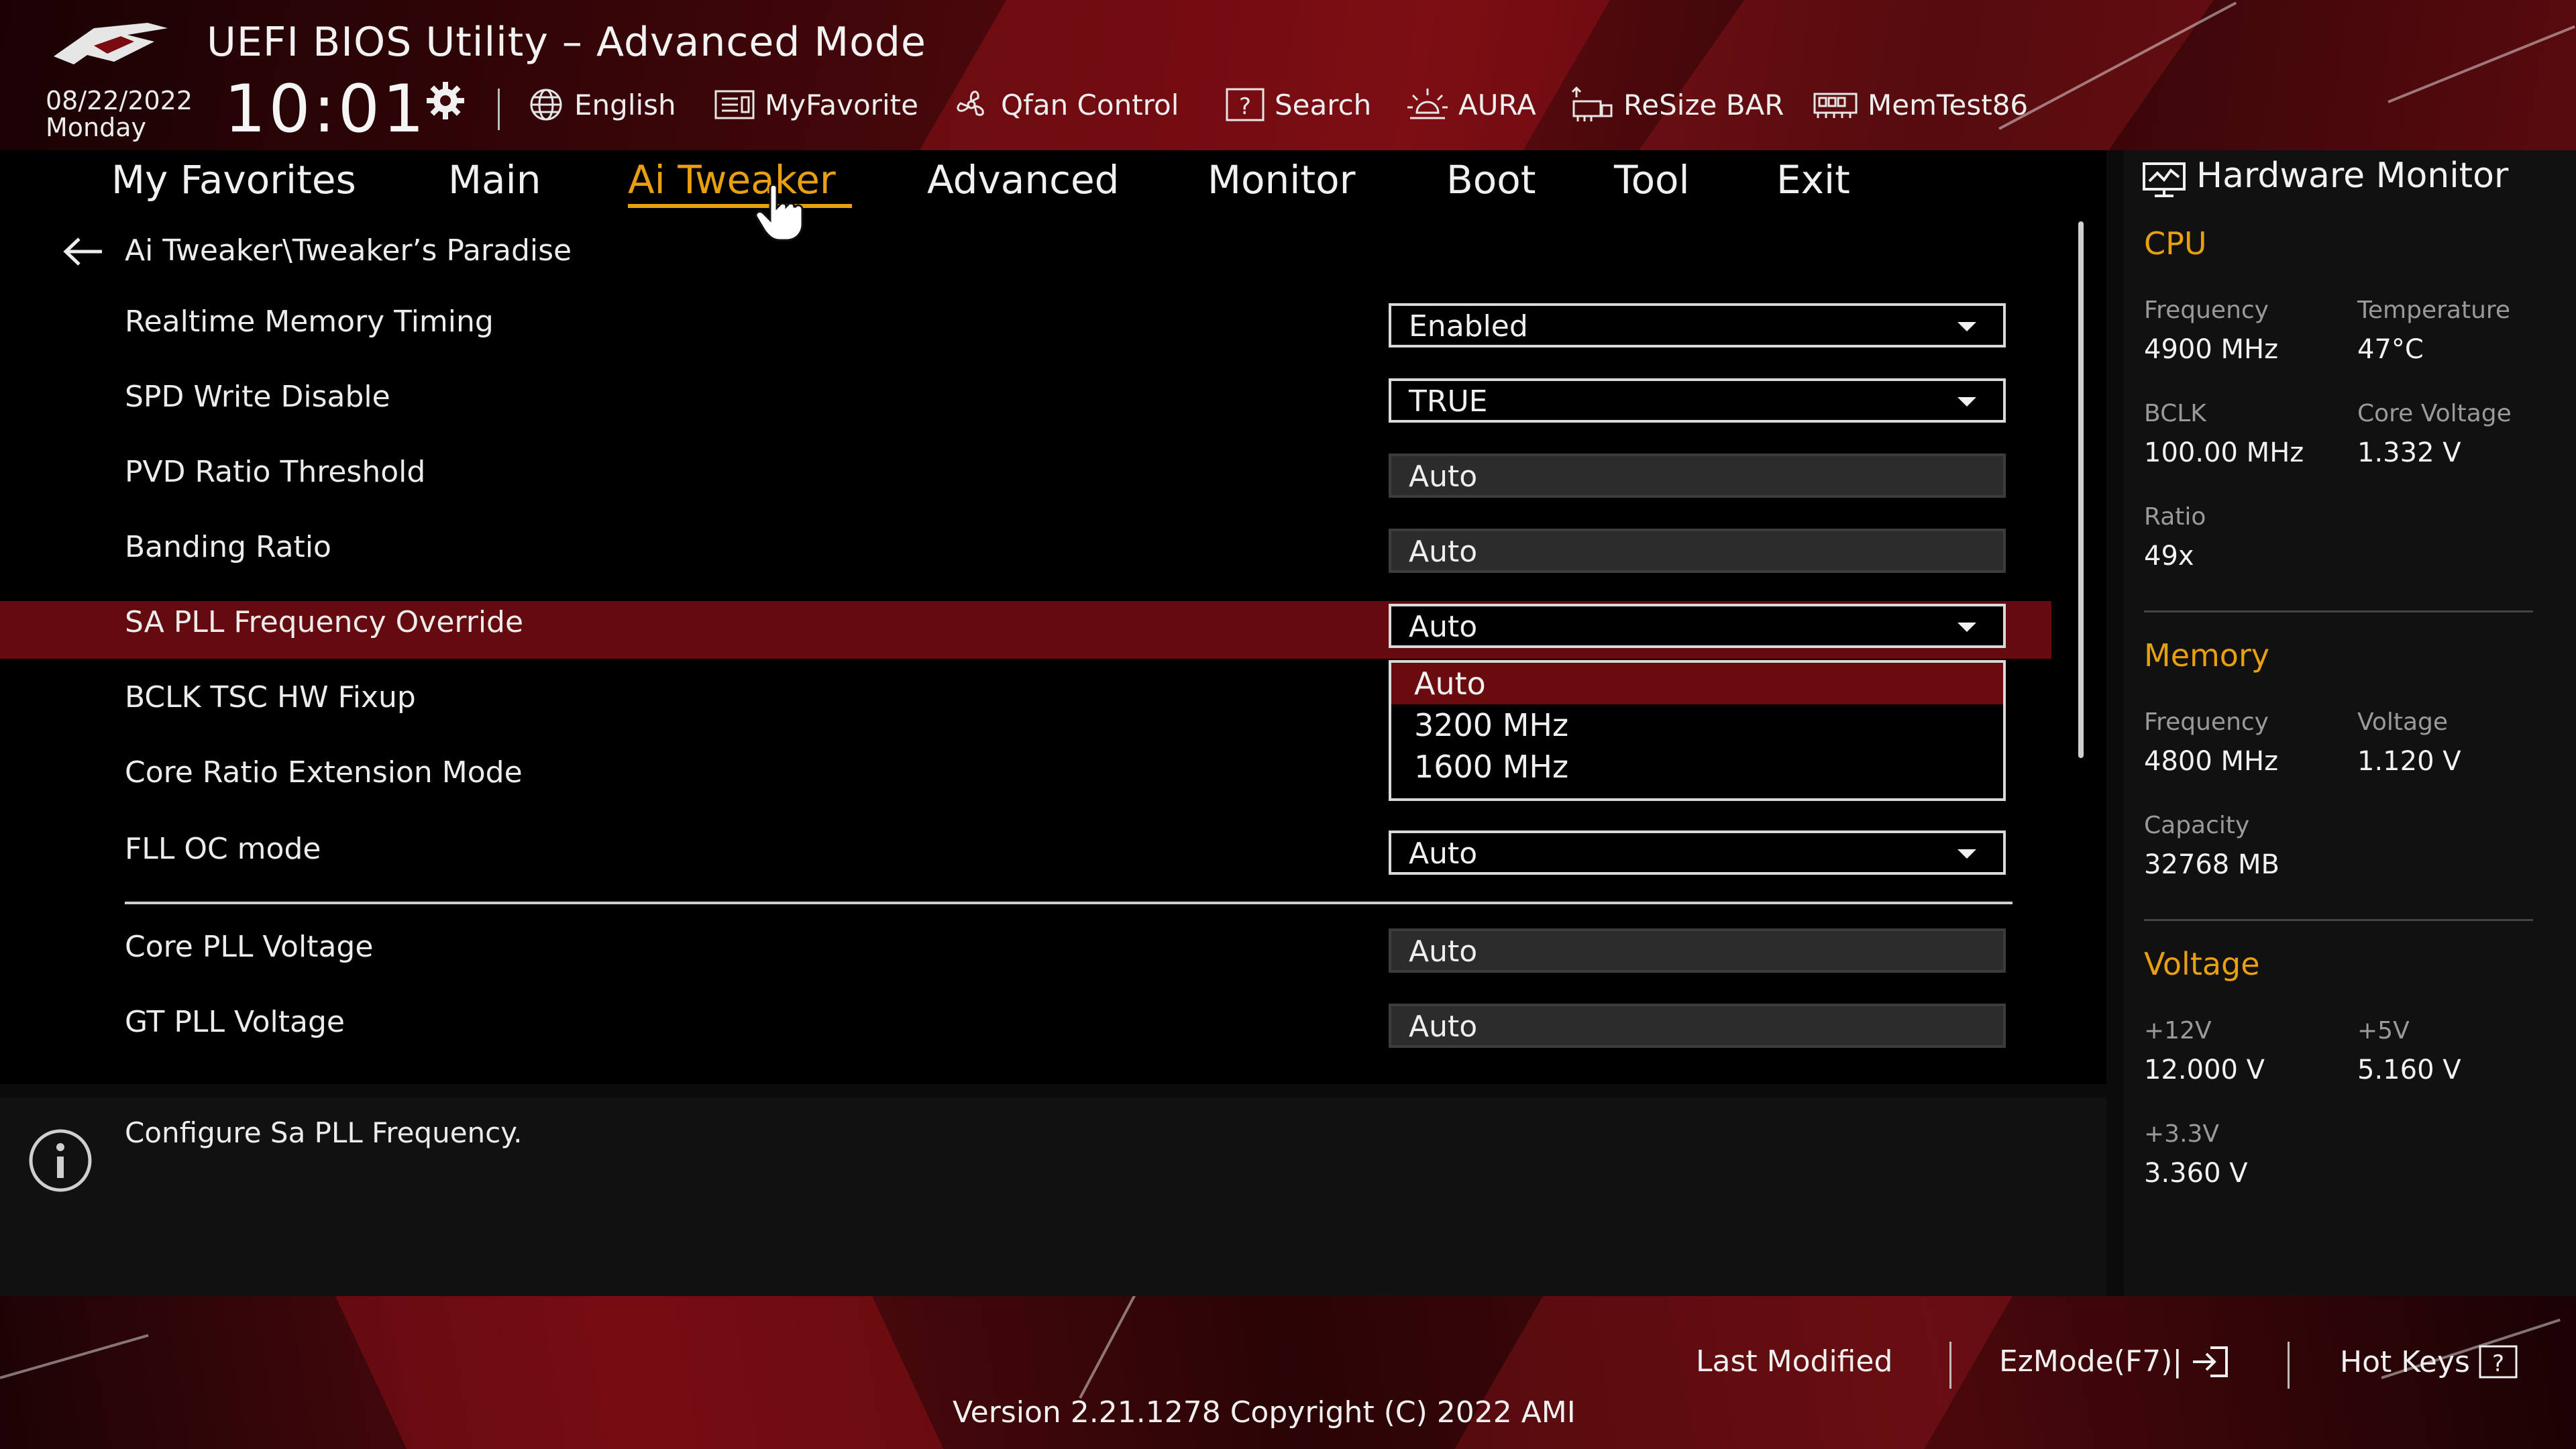 The height and width of the screenshot is (1449, 2576). I want to click on active-tab-underline, so click(740, 206).